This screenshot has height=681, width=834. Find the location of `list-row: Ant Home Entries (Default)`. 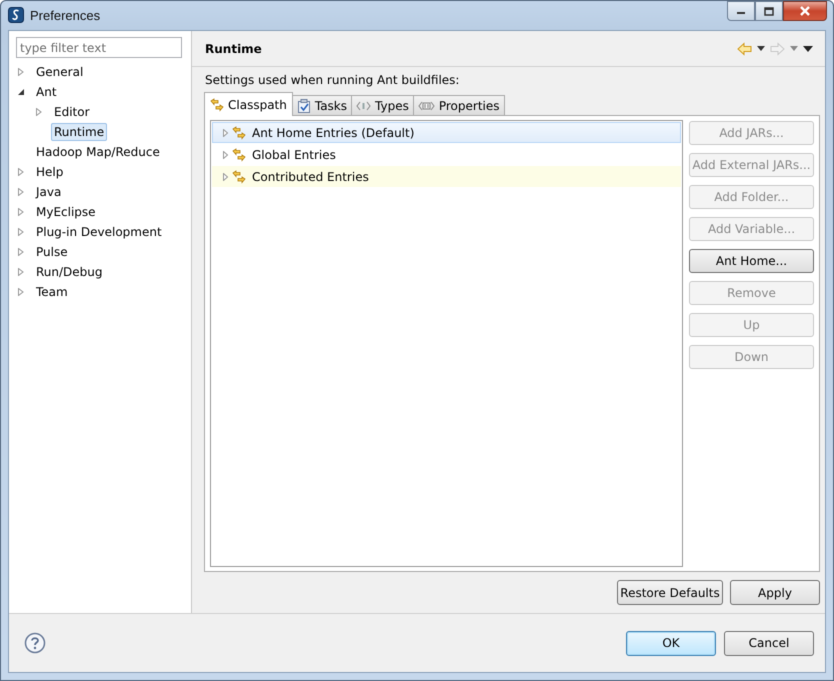

list-row: Ant Home Entries (Default) is located at coordinates (446, 132).